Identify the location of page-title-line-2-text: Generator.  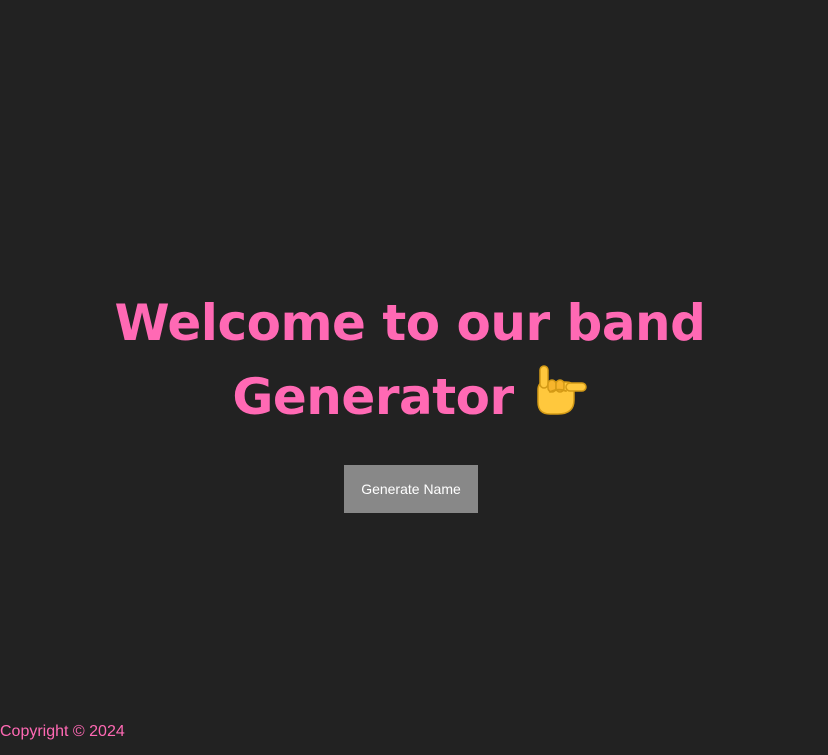
(373, 397).